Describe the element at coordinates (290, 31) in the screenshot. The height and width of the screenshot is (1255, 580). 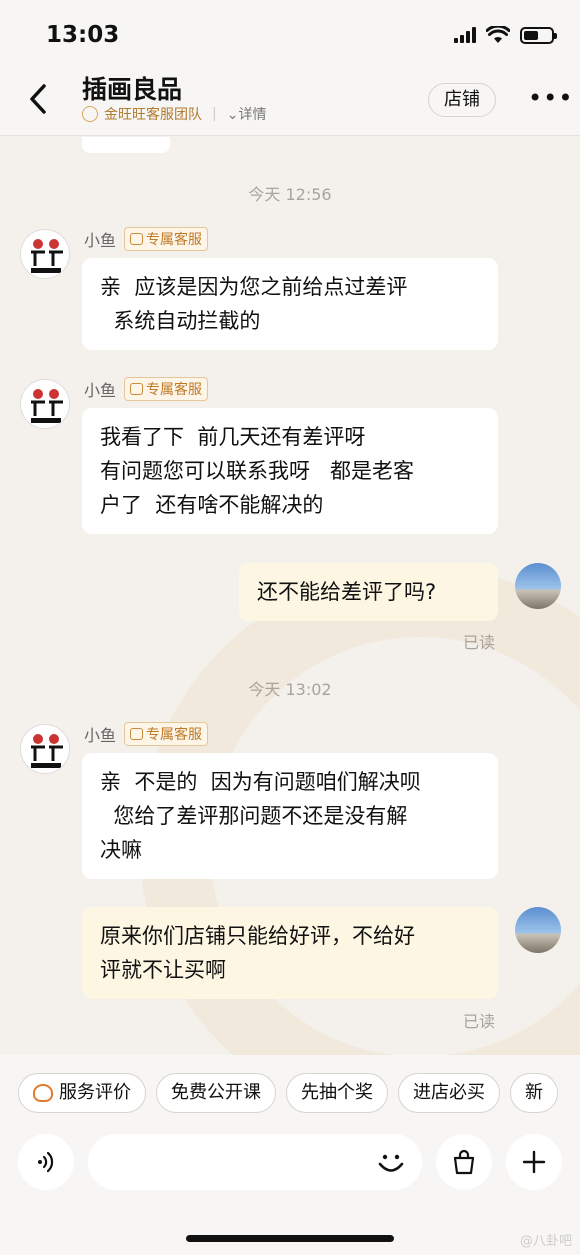
I see `status-bar: 13:03` at that location.